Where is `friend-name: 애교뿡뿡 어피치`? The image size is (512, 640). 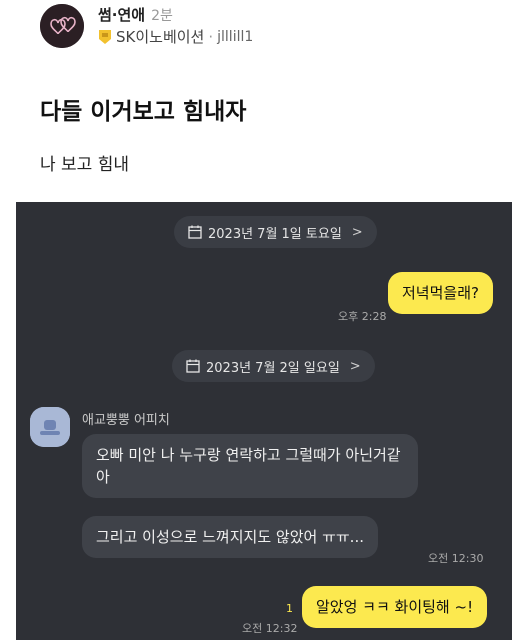 friend-name: 애교뿡뿡 어피치 is located at coordinates (126, 420).